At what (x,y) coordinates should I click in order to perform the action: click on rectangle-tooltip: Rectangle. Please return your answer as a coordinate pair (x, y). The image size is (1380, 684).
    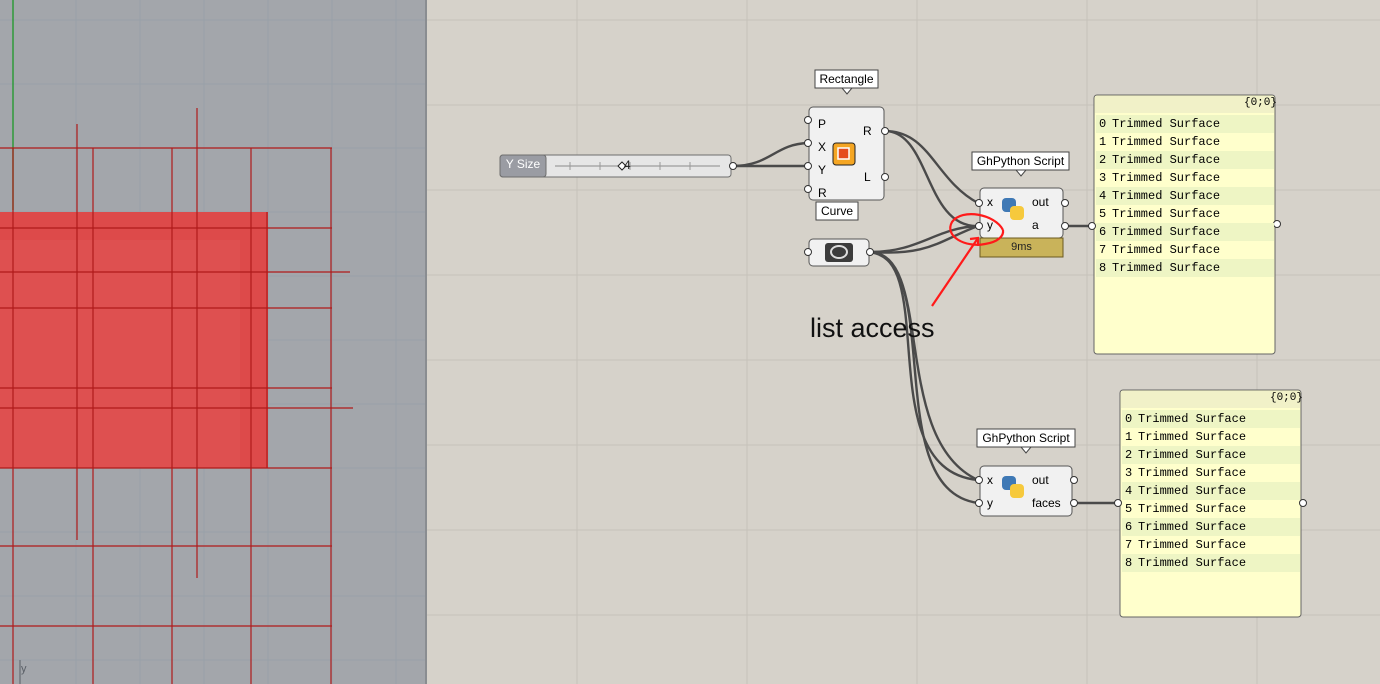
    Looking at the image, I should click on (846, 79).